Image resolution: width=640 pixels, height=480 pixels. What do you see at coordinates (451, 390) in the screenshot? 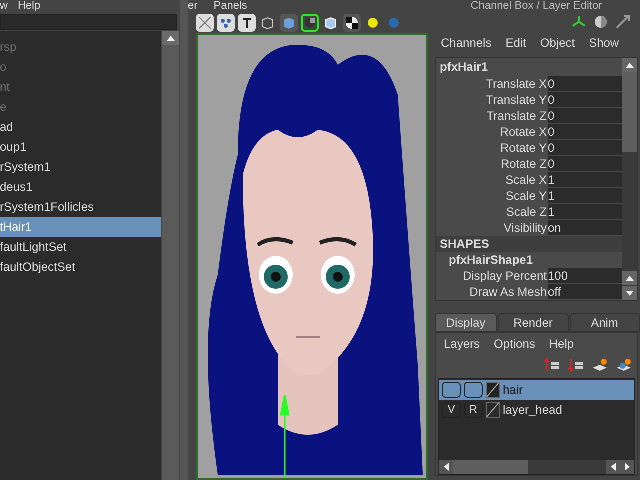
I see `visibility-toggle` at bounding box center [451, 390].